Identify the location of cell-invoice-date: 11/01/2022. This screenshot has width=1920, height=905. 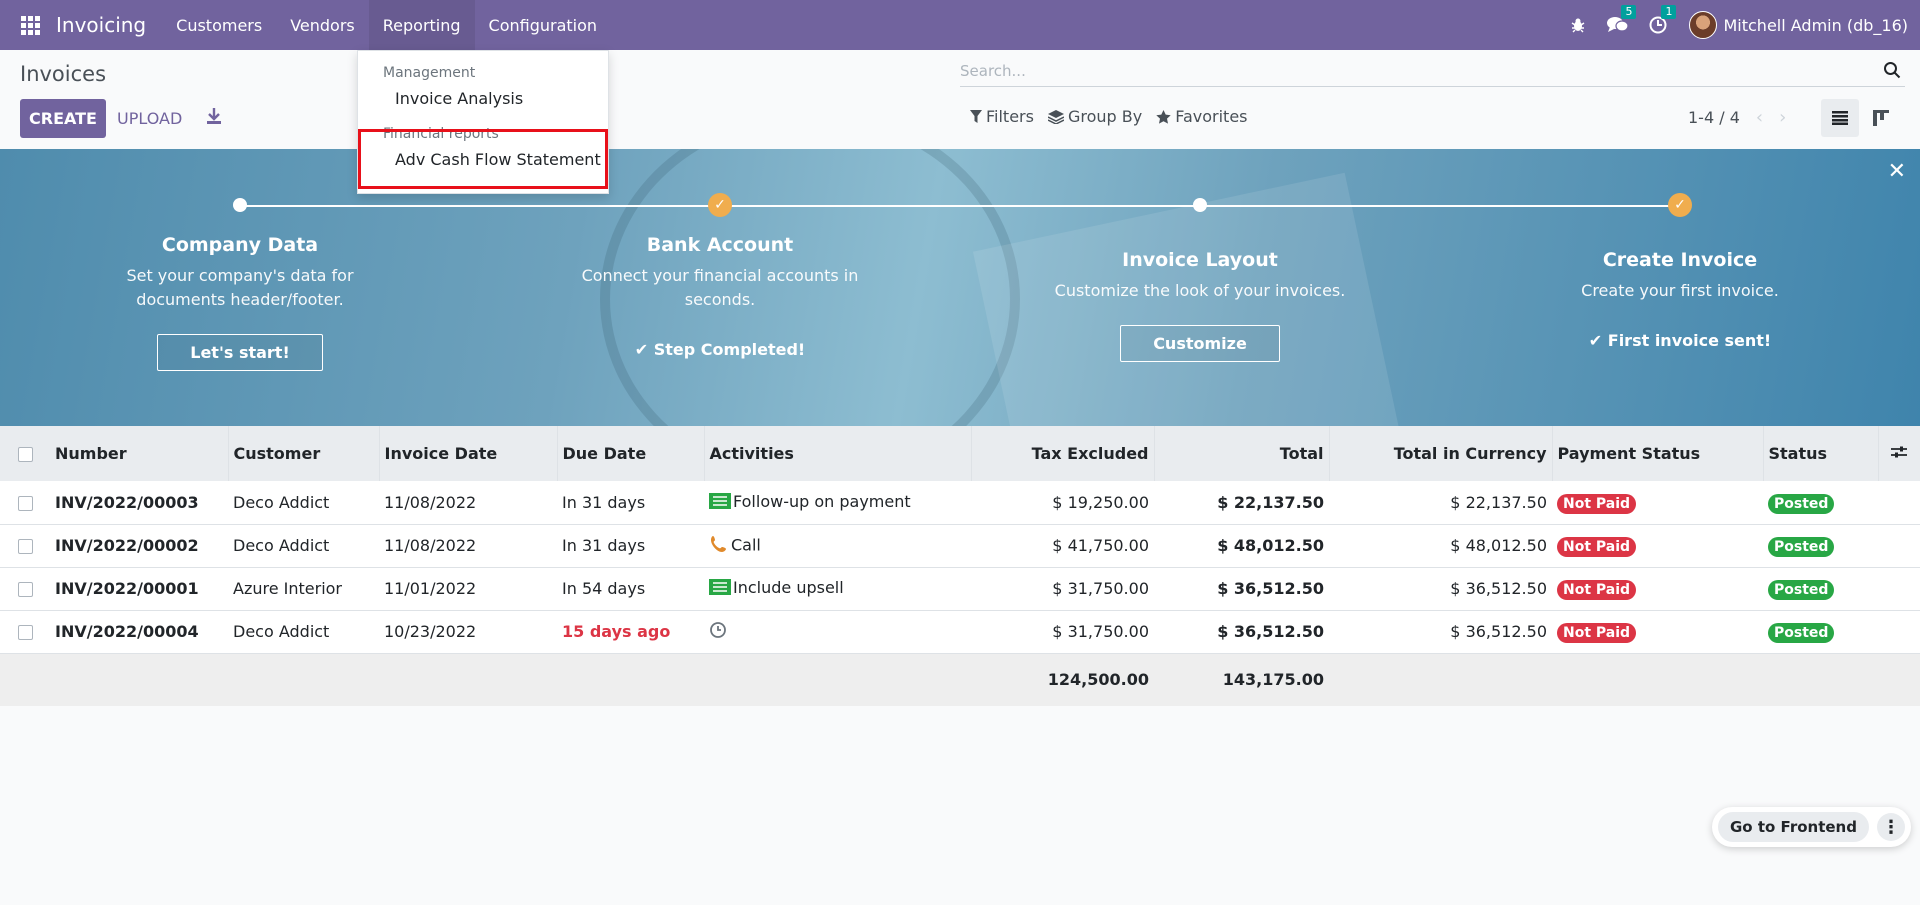
(468, 588).